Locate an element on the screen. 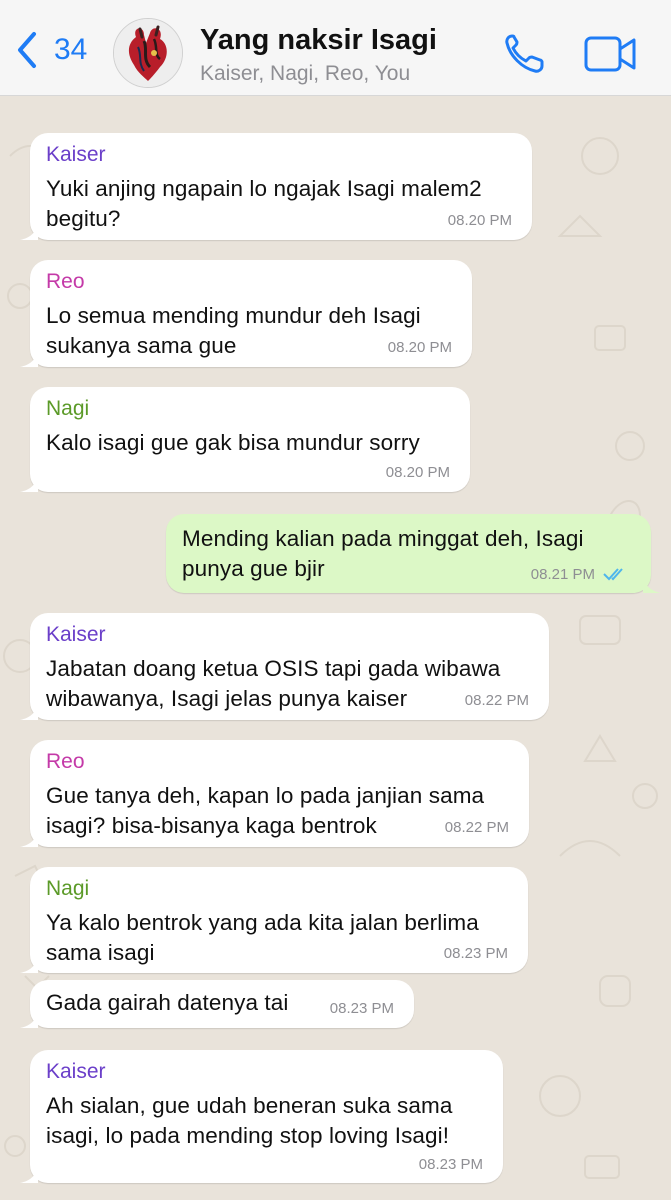  message-text-line: Lo semua mending mundur deh Isagi is located at coordinates (233, 315).